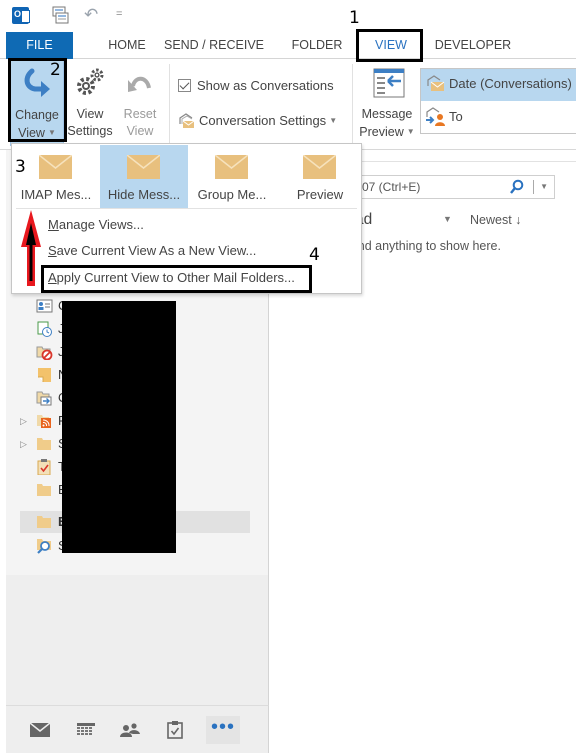  What do you see at coordinates (495, 220) in the screenshot?
I see `sort-order-button: Newest ↓` at bounding box center [495, 220].